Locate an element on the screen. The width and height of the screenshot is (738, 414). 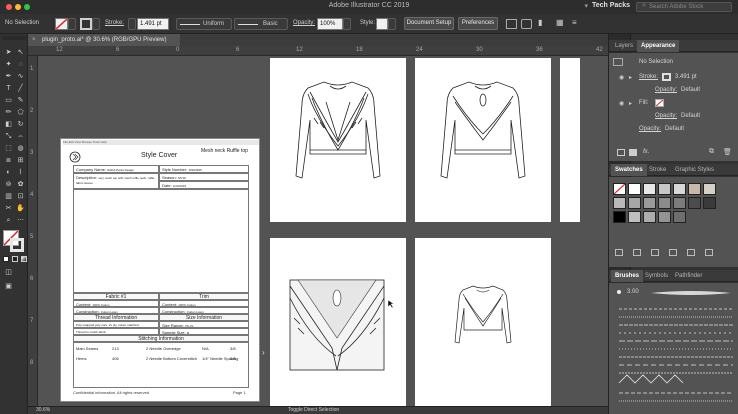
variable-width-profile-dropdown: Uniform is located at coordinates (204, 24).